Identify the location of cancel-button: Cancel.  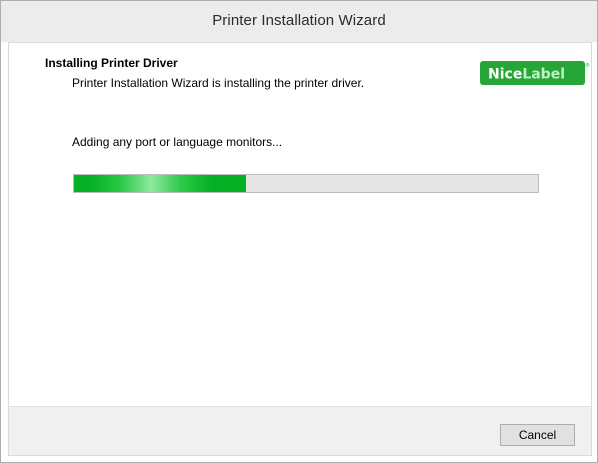
(537, 435).